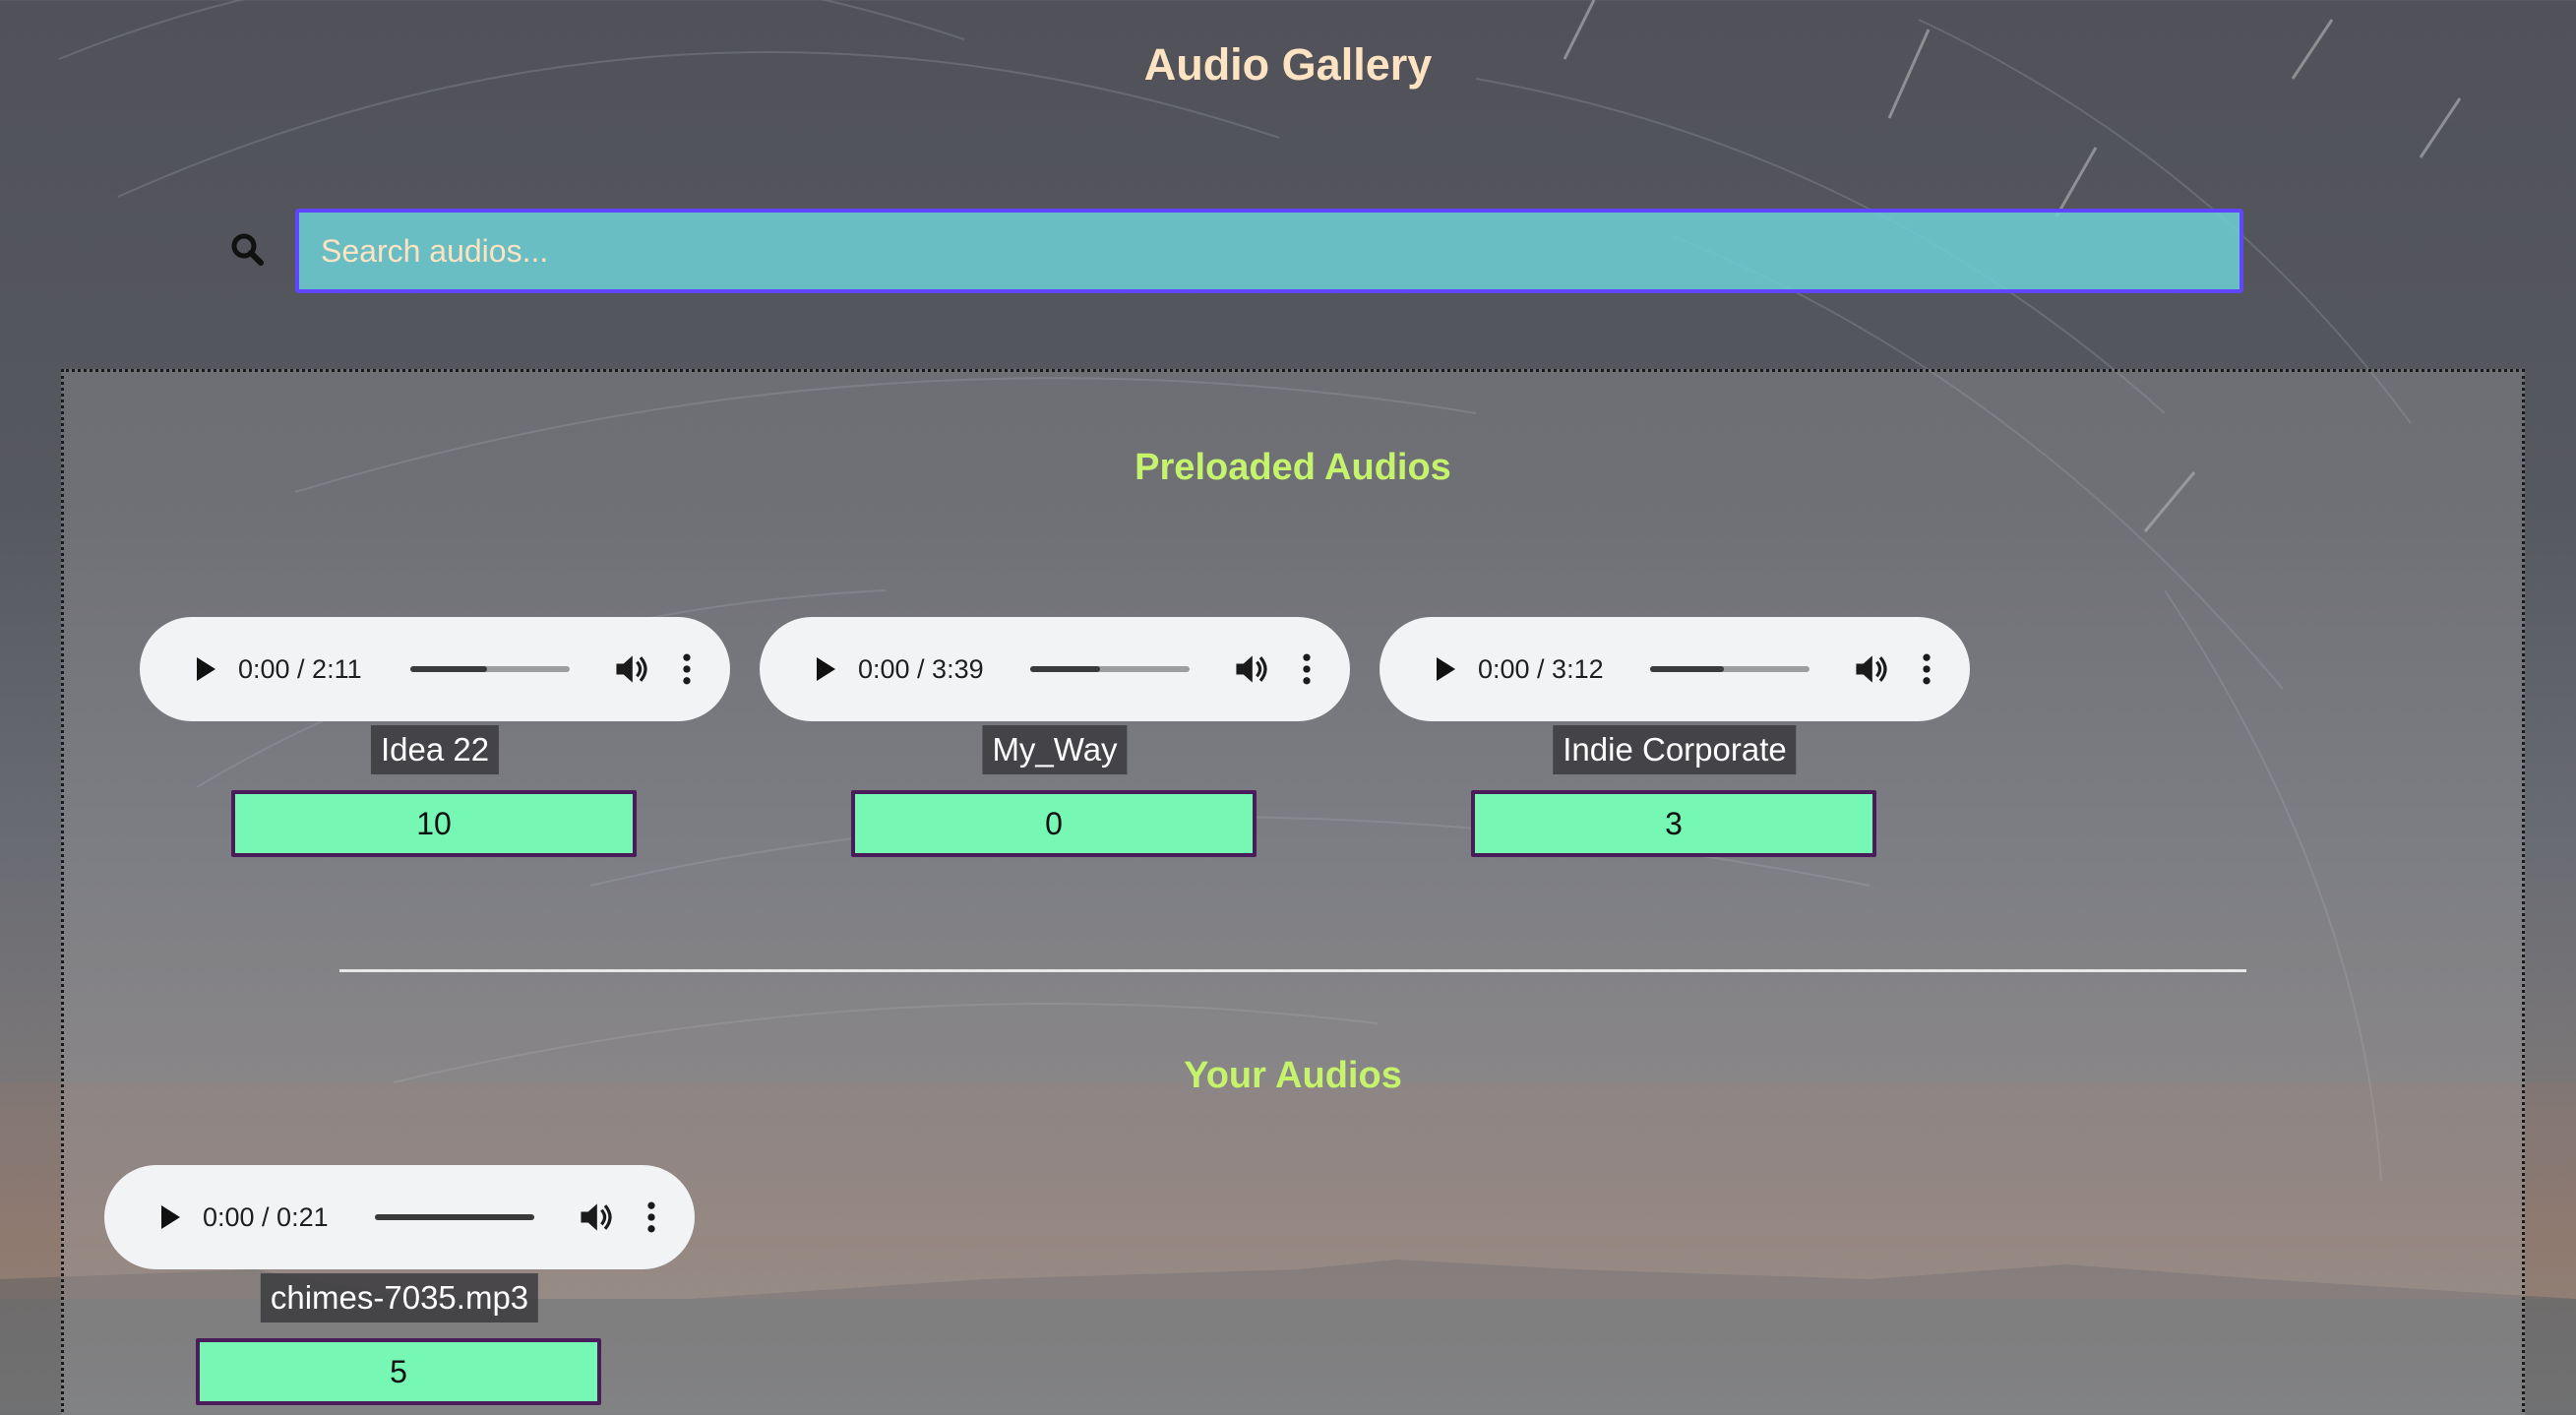  What do you see at coordinates (921, 668) in the screenshot?
I see `time-display: 0:00 / 3:39` at bounding box center [921, 668].